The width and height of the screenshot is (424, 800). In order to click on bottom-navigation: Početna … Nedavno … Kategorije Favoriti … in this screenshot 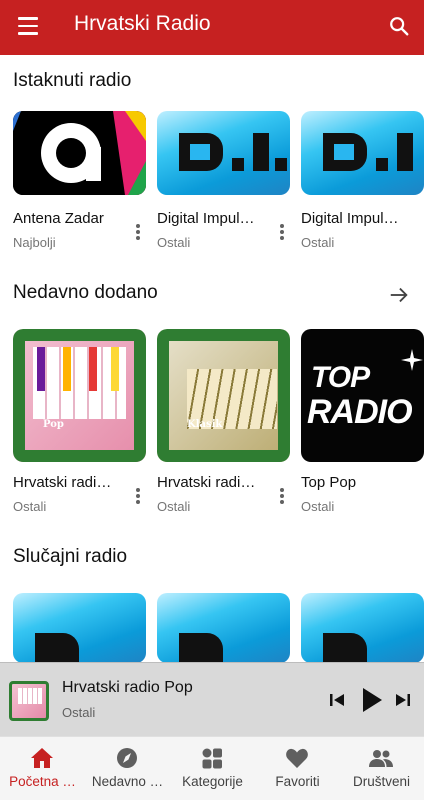, I will do `click(212, 768)`.